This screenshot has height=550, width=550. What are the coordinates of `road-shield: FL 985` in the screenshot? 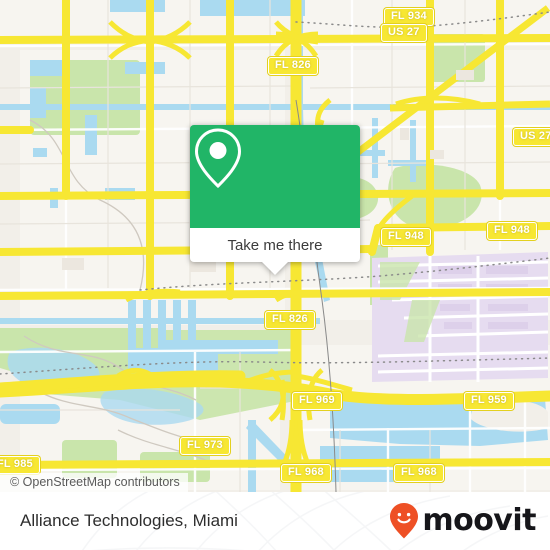 It's located at (20, 465).